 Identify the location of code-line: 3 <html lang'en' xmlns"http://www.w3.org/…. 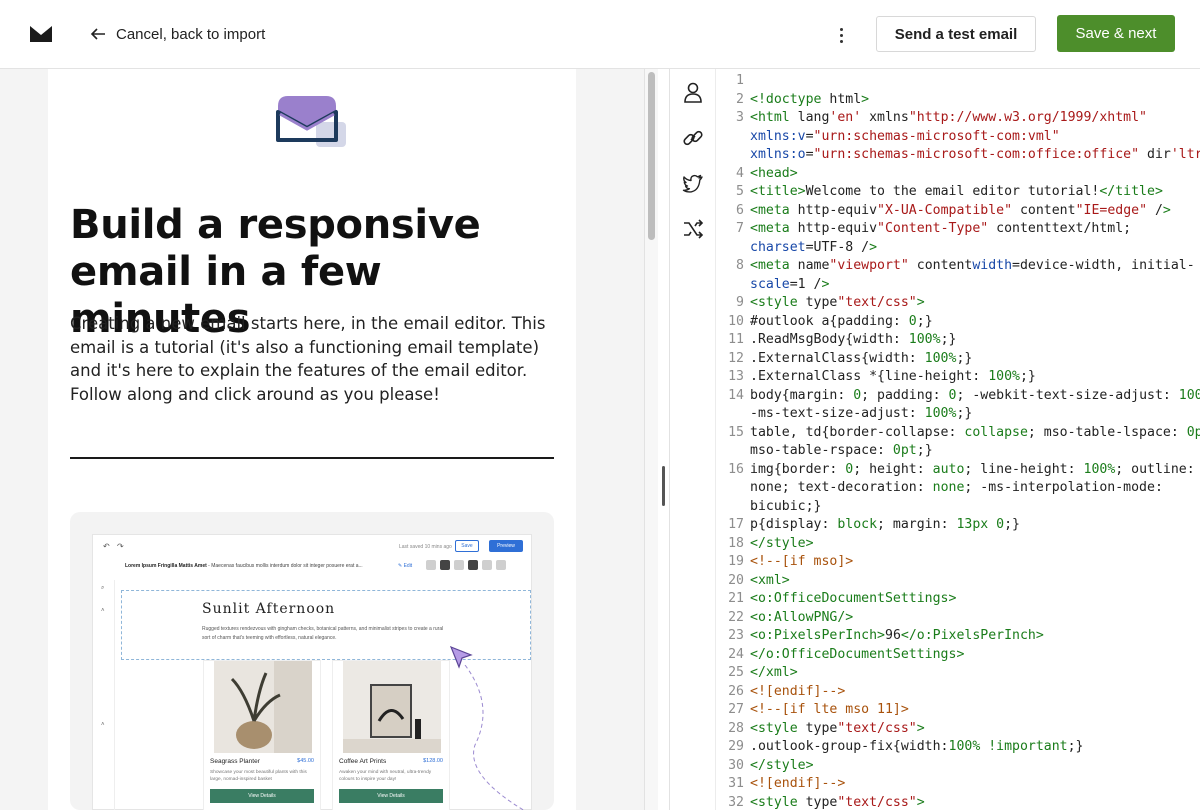
(958, 118).